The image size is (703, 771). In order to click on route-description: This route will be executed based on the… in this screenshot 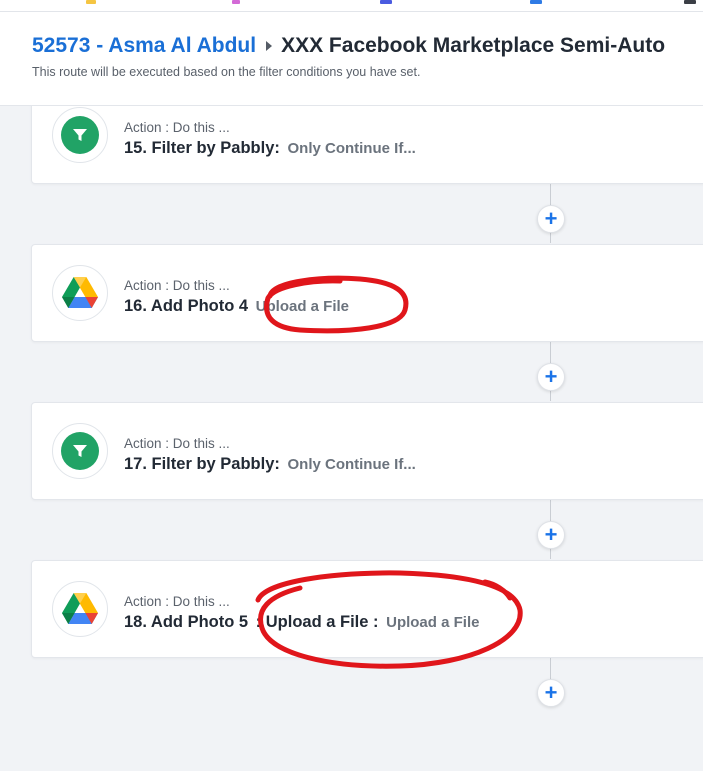, I will do `click(226, 72)`.